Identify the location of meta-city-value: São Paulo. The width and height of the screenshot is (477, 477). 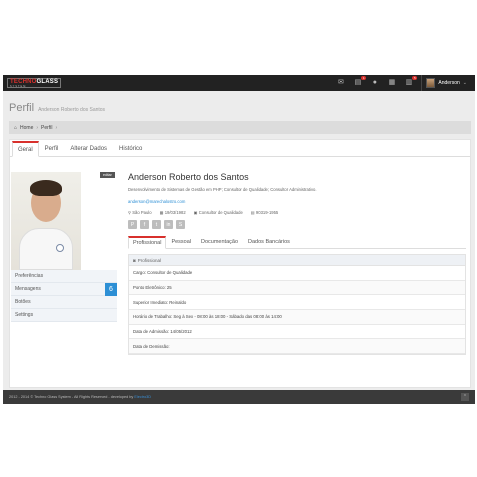
(142, 212).